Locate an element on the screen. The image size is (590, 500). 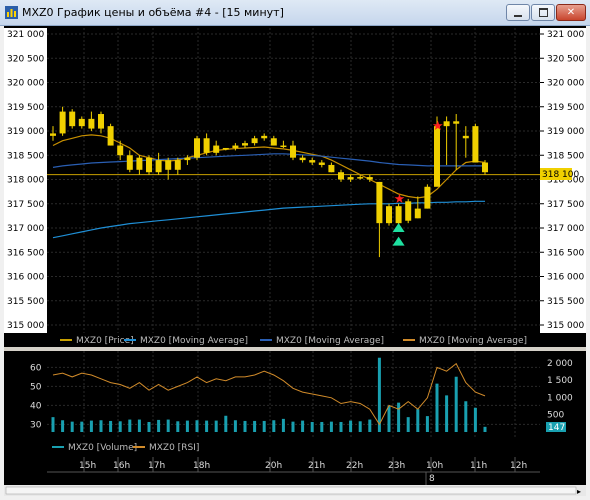
volume-current-label: 147 is located at coordinates (556, 428).